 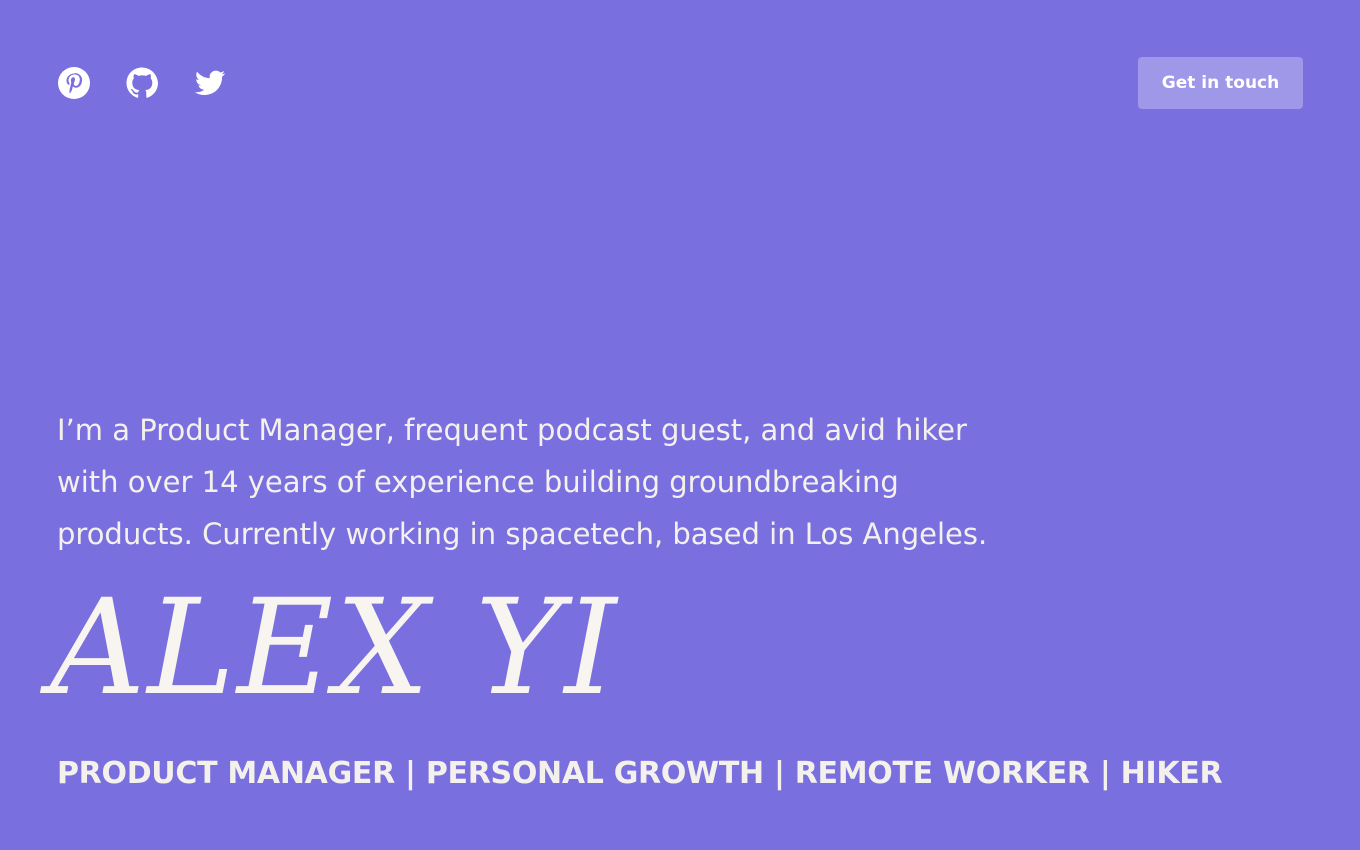 I want to click on pinterest-icon, so click(x=74, y=83).